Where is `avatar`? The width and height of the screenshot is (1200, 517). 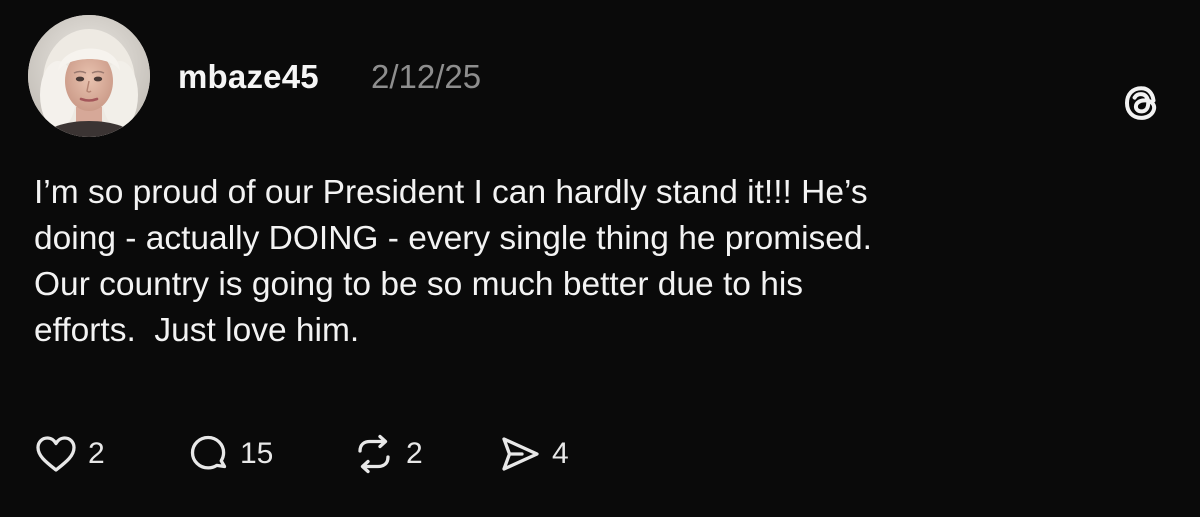 avatar is located at coordinates (89, 76).